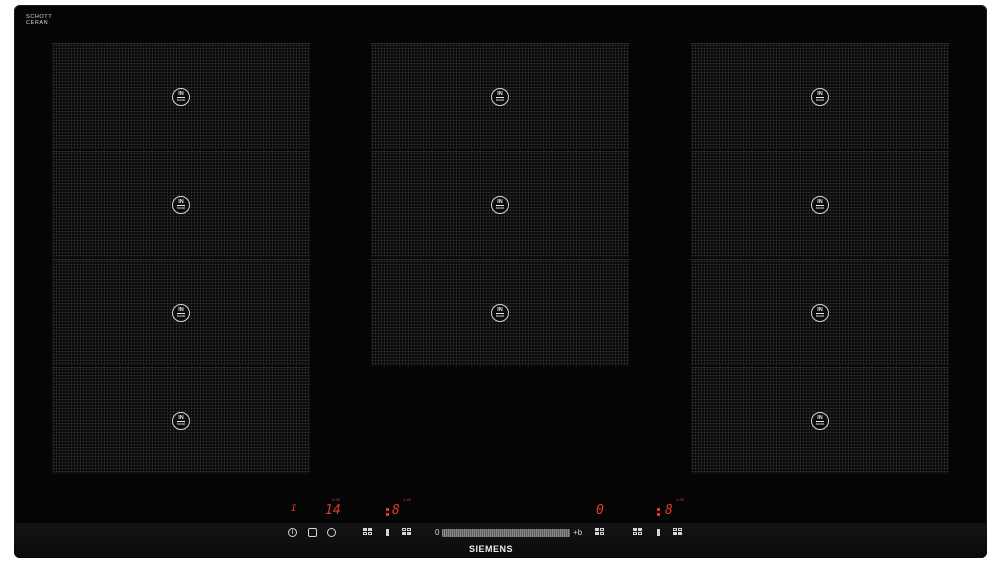 The image size is (1000, 564). I want to click on cooking-zone-middle-3: IN boost, so click(500, 312).